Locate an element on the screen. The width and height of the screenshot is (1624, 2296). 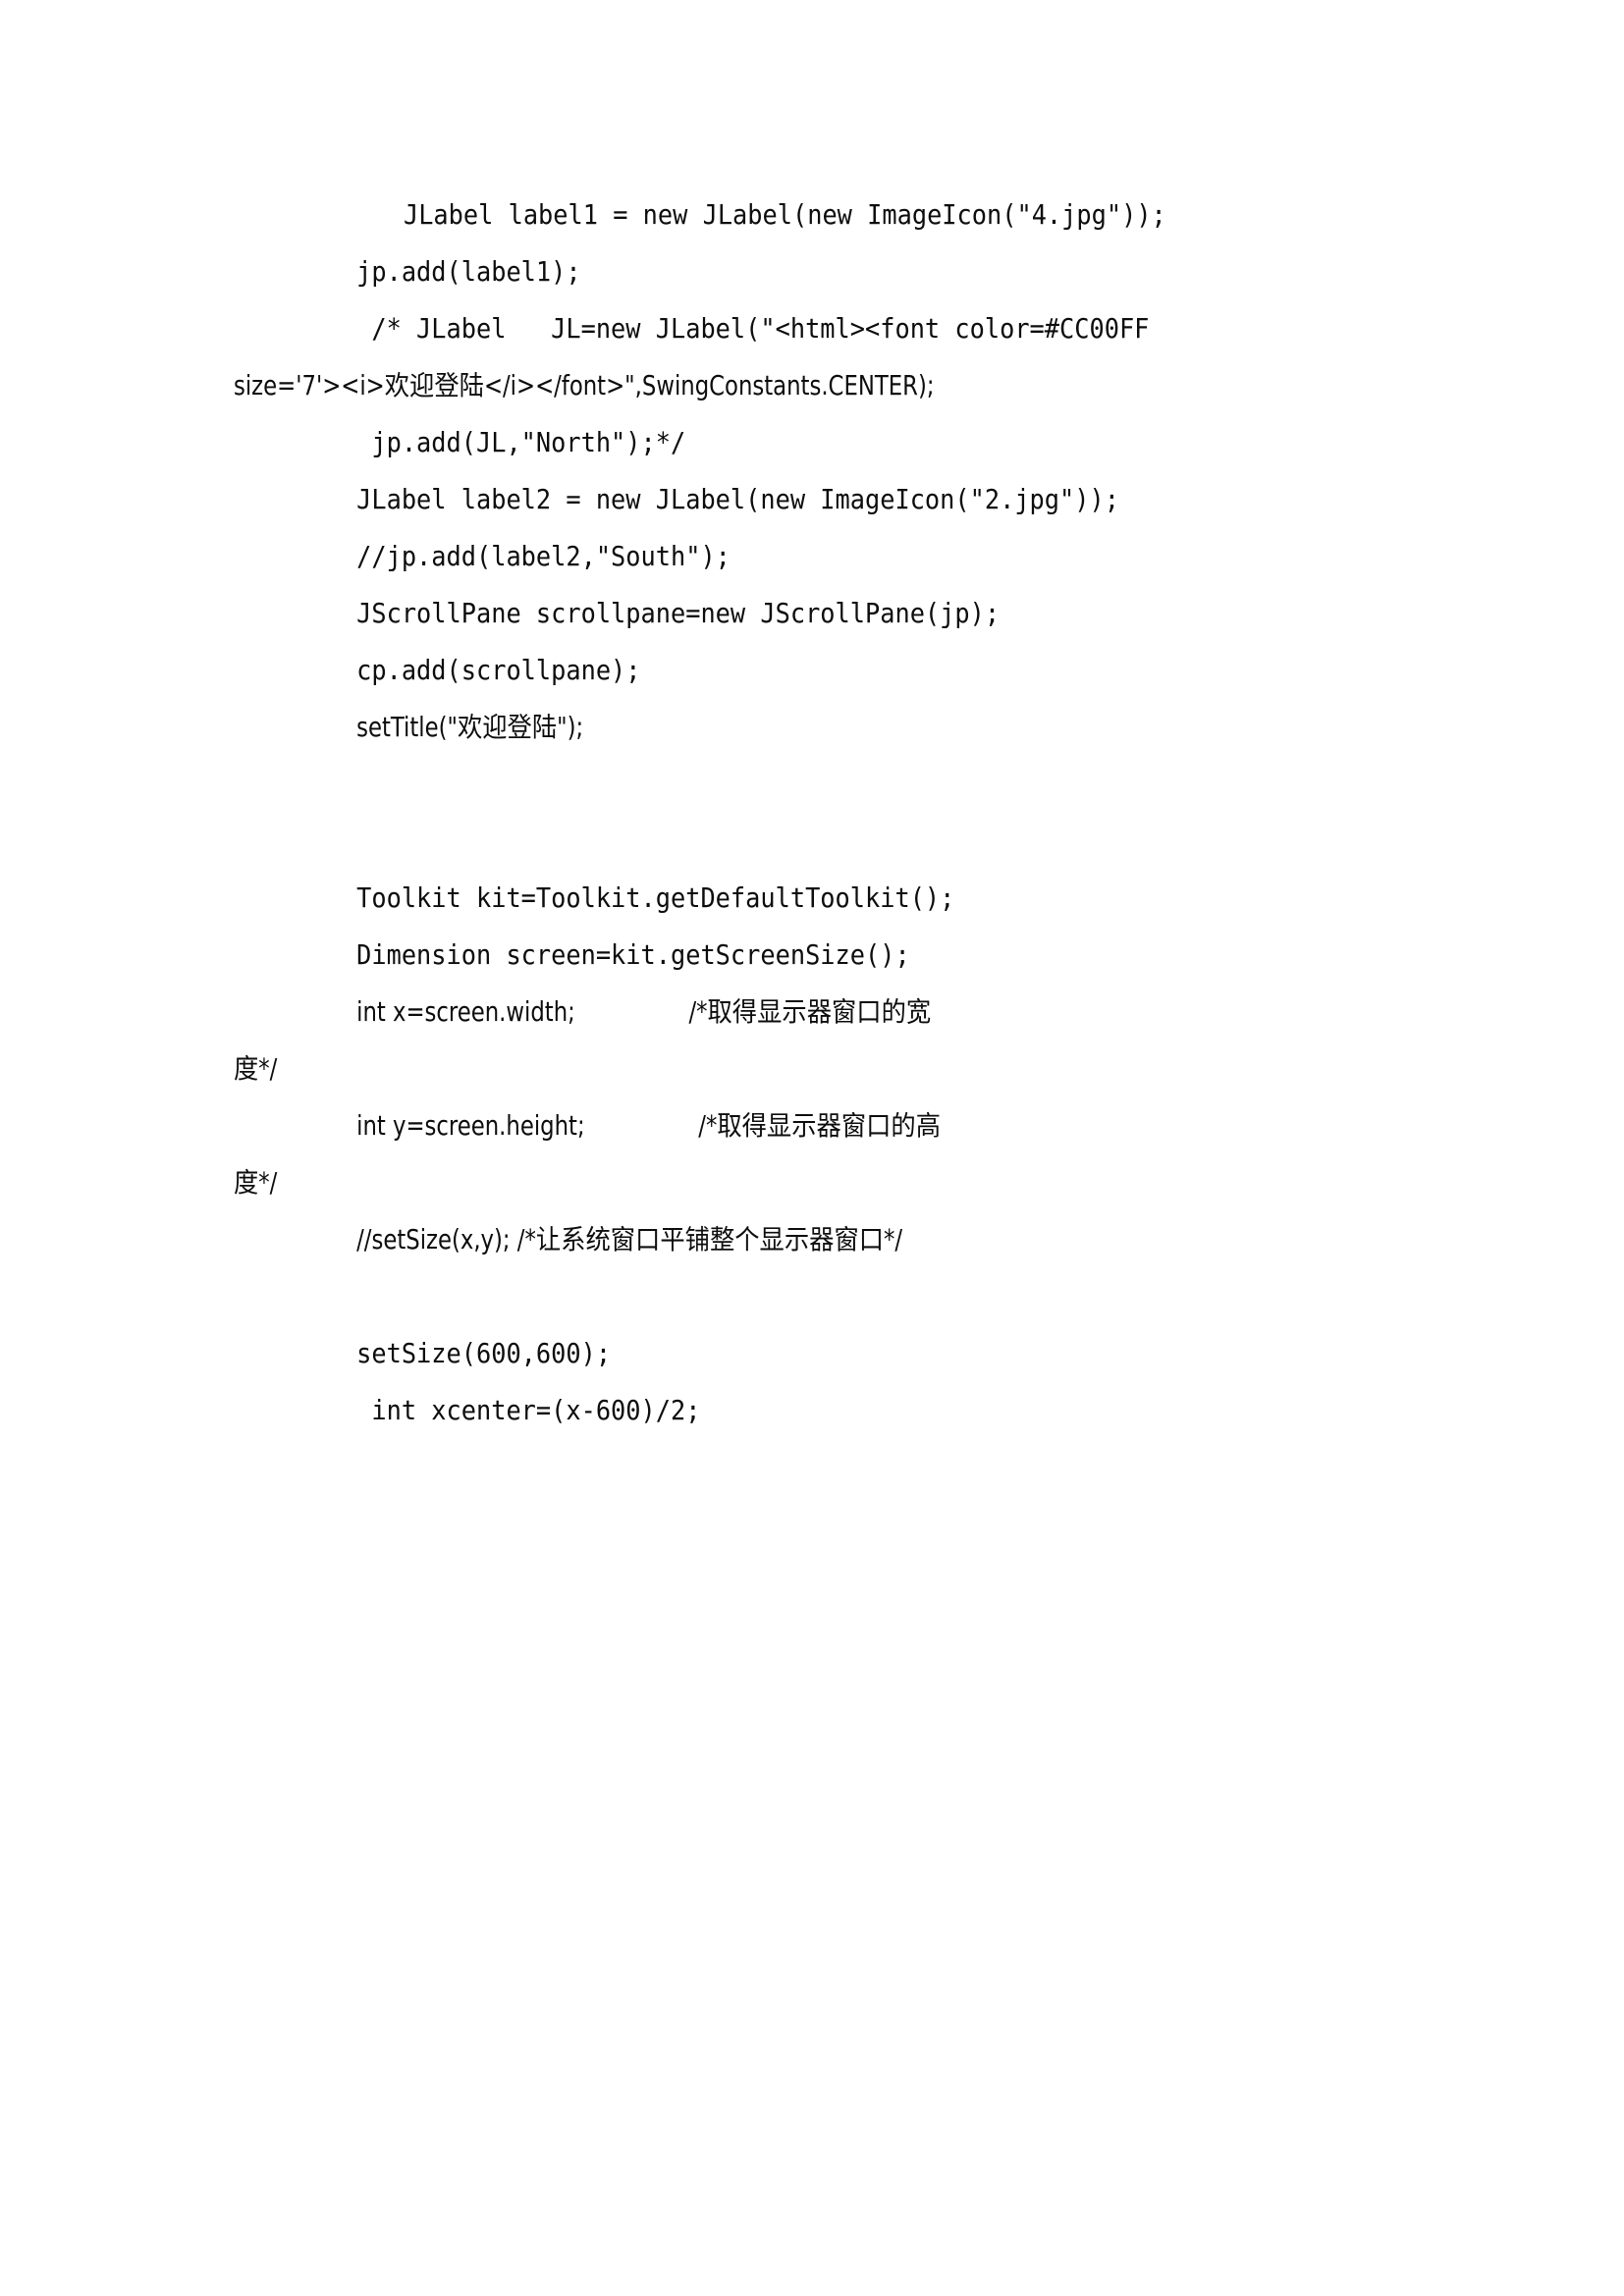
code-line: int y=screen.height; /*取得显示器窗口的高 is located at coordinates (649, 1126).